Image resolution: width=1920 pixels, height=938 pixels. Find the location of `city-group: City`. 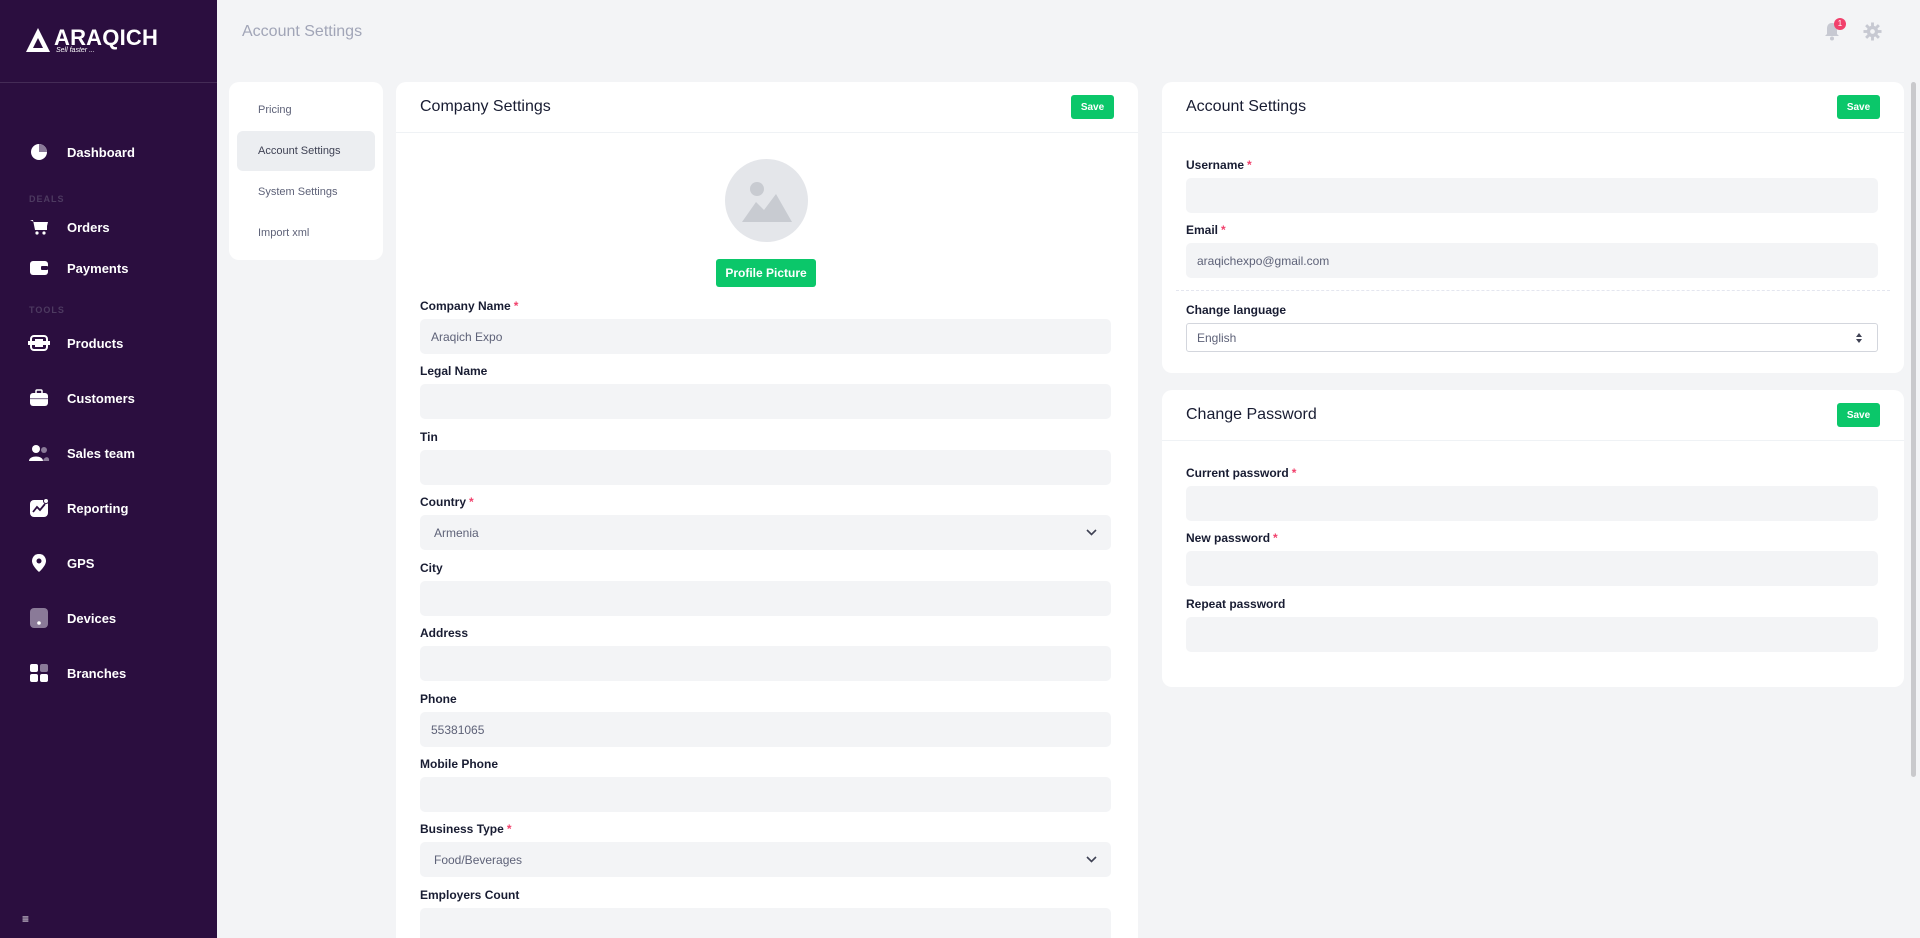

city-group: City is located at coordinates (765, 588).